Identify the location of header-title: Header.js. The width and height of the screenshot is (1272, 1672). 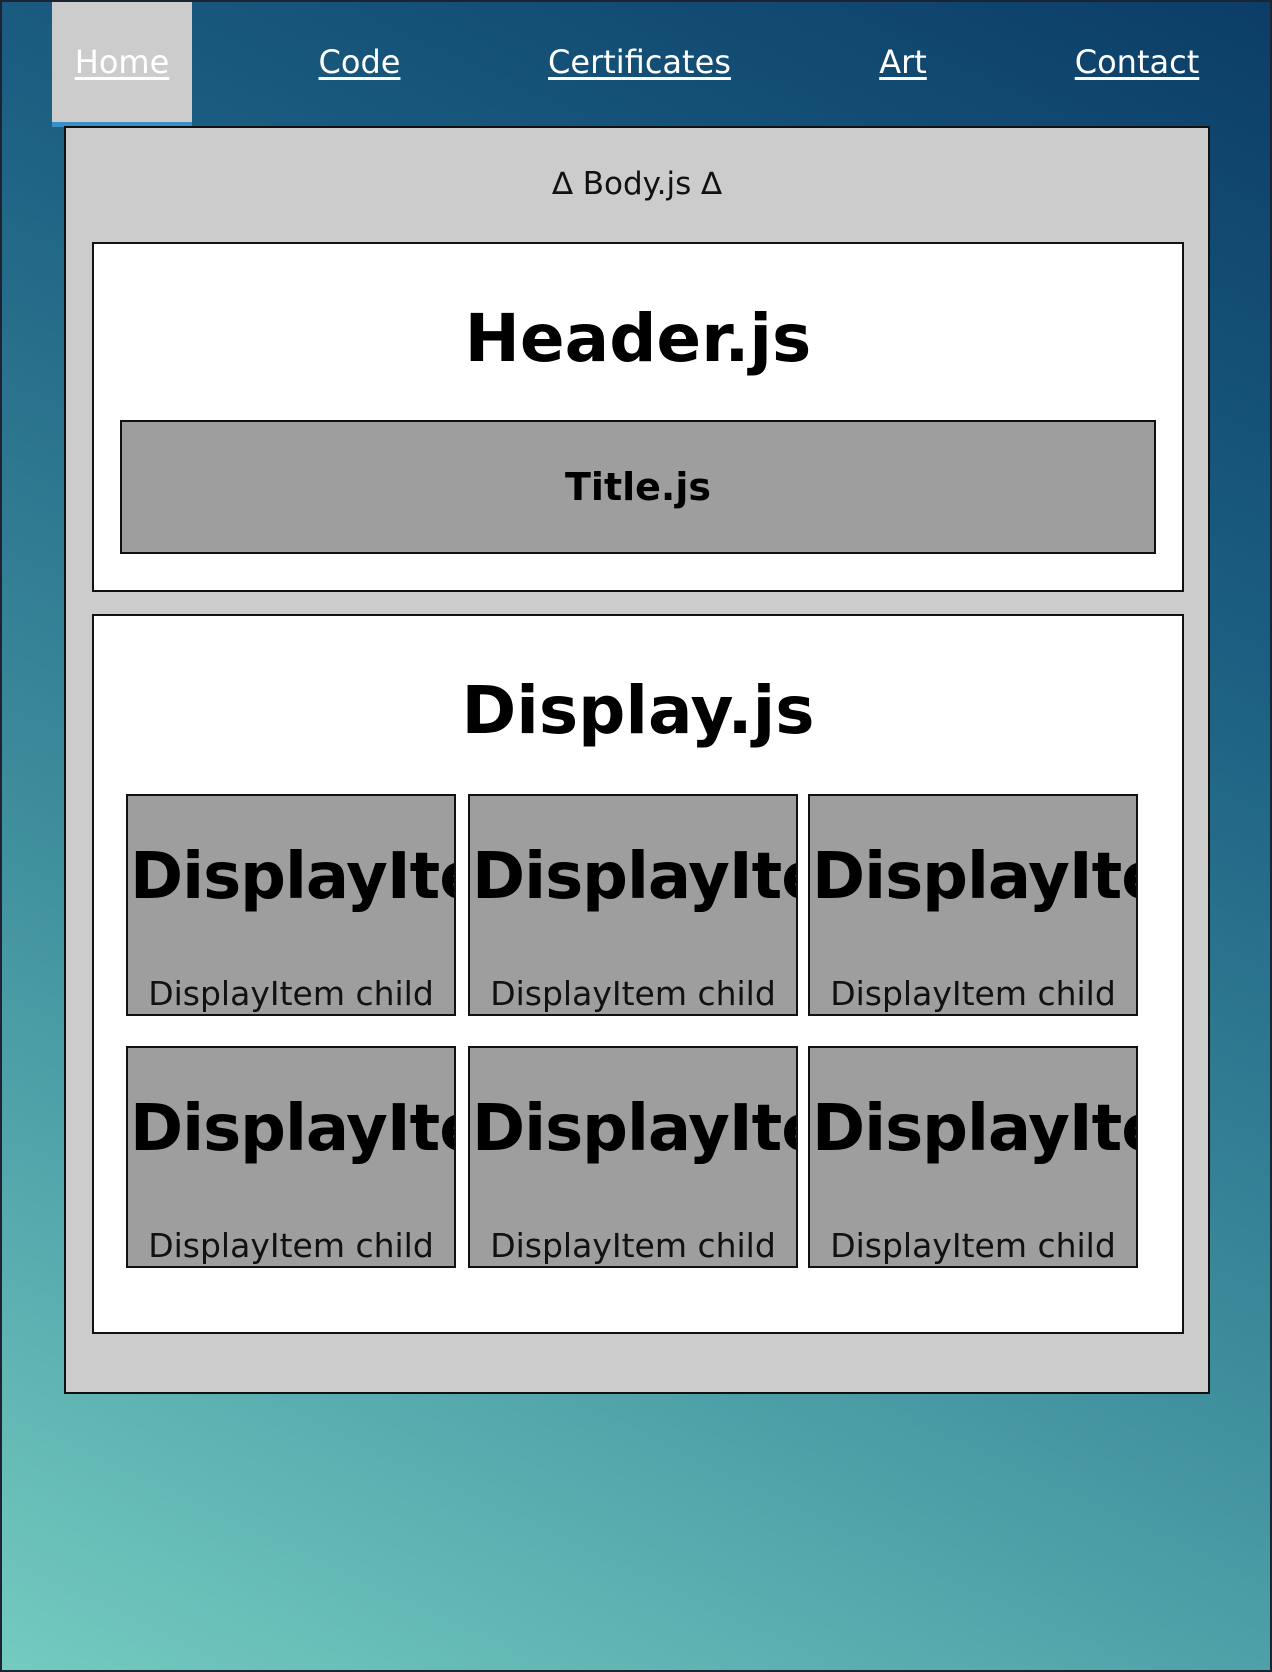
(638, 338).